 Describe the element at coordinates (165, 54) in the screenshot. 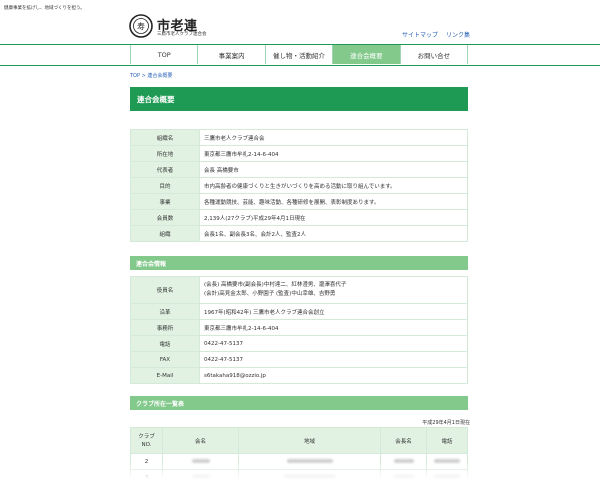

I see `nav-top: TOP` at that location.